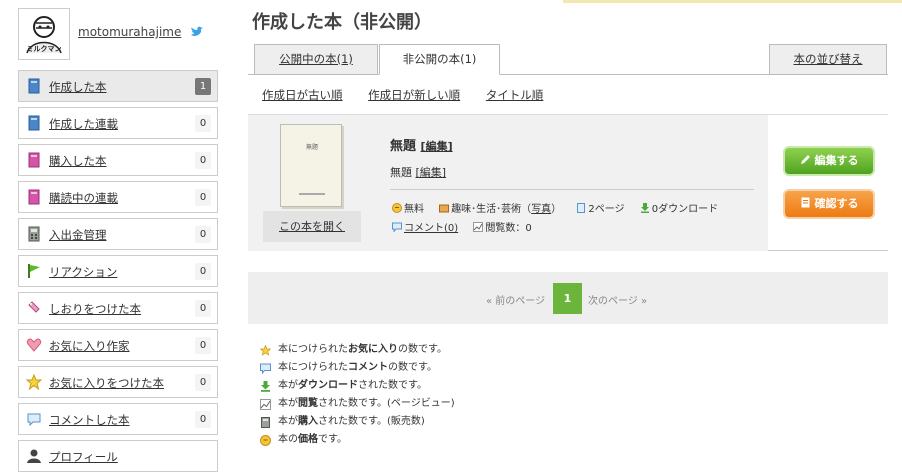 The image size is (902, 475). Describe the element at coordinates (34, 308) in the screenshot. I see `bookmark-icon` at that location.